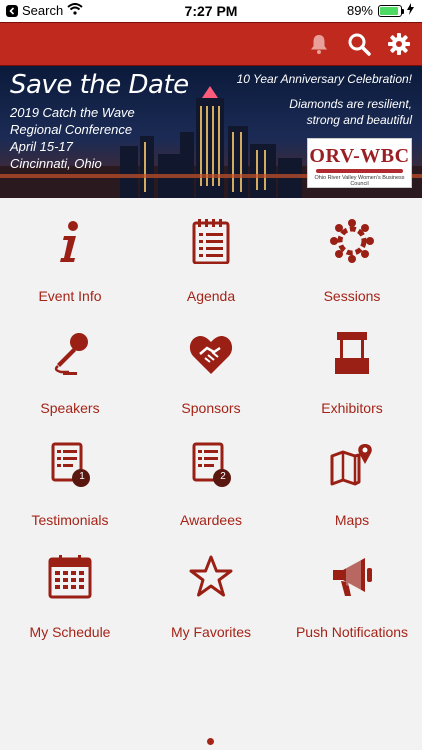 This screenshot has height=750, width=422. What do you see at coordinates (70, 520) in the screenshot?
I see `tile-label: Testimonials` at bounding box center [70, 520].